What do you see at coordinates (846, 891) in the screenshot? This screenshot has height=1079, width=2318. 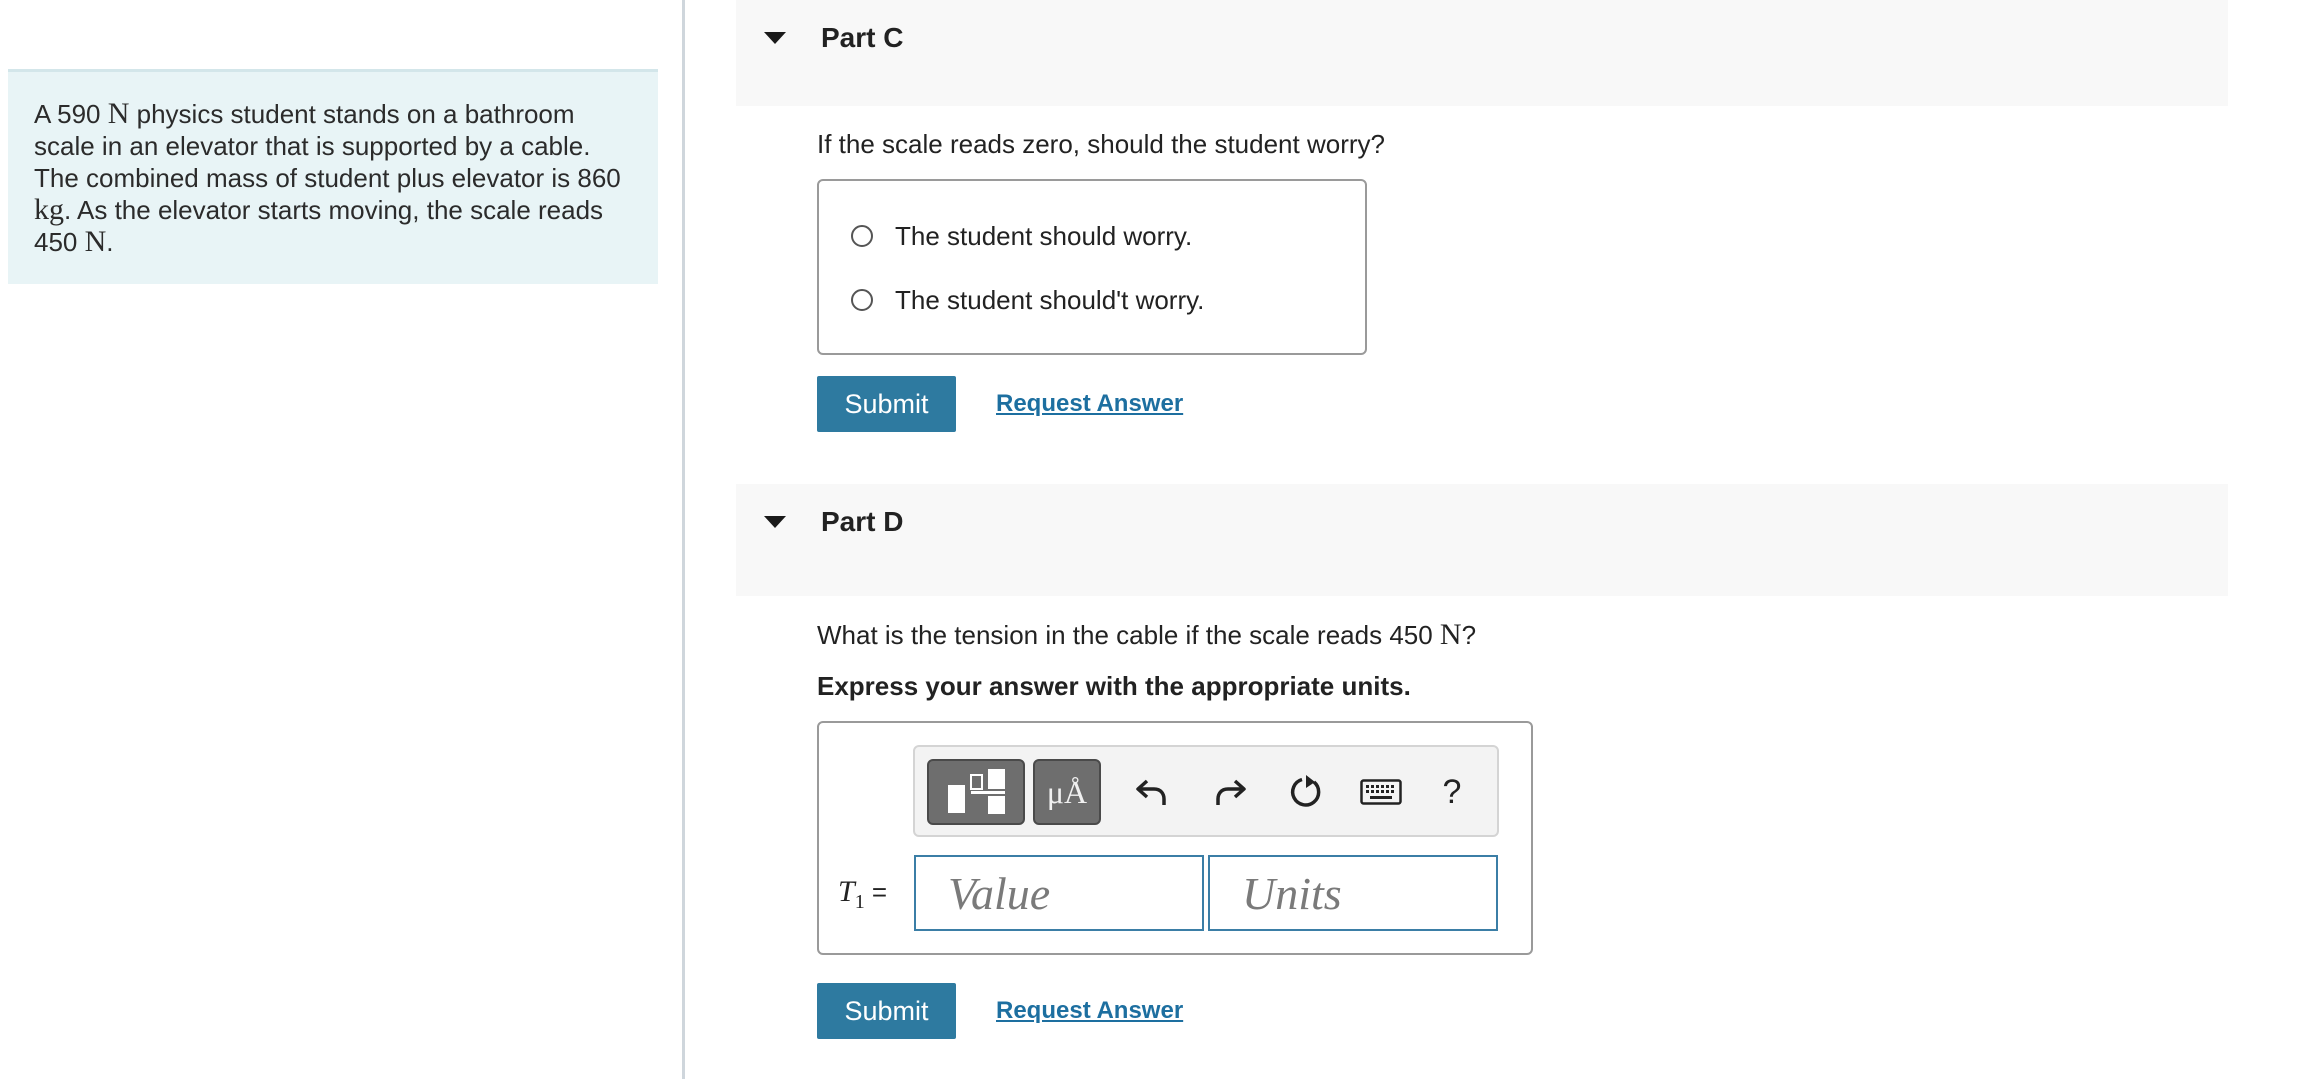 I see `variable-T: T` at bounding box center [846, 891].